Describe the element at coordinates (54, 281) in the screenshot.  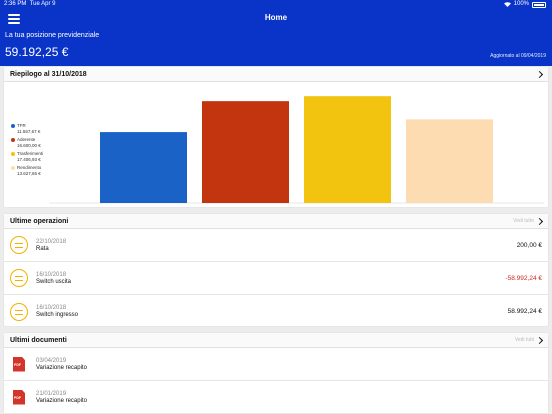
I see `operation-name: Switch uscita` at that location.